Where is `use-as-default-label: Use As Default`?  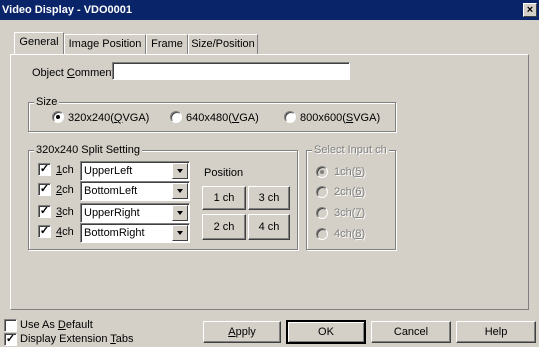 use-as-default-label: Use As Default is located at coordinates (56, 325).